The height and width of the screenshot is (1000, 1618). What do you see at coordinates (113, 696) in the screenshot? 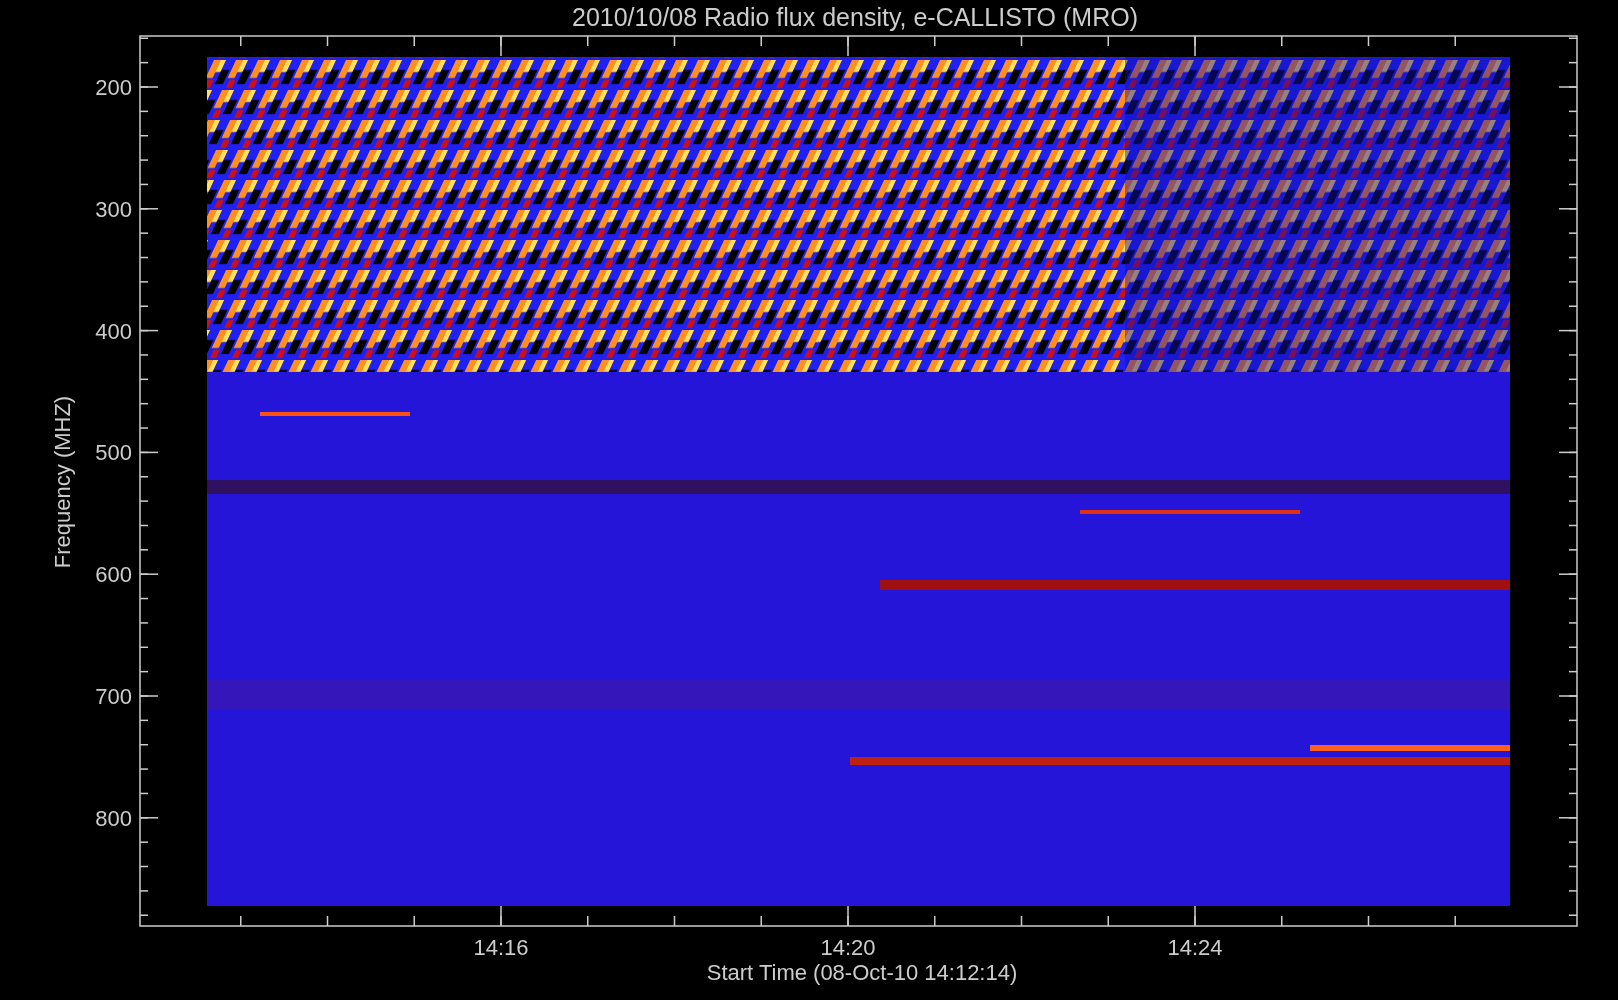
I see `y-tick-label: 700` at bounding box center [113, 696].